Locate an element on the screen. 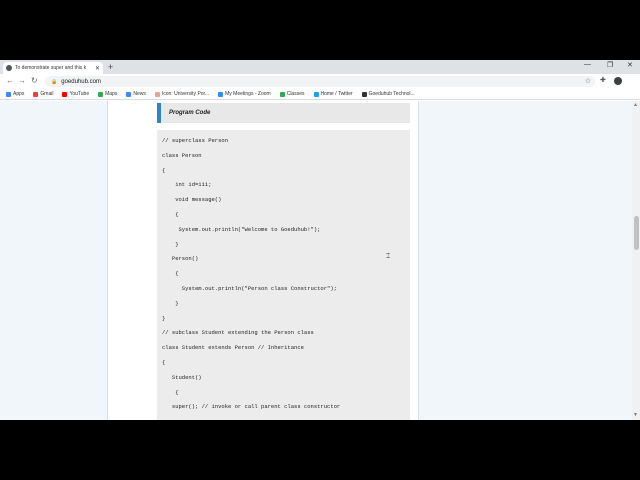  code-line: // superclass Person is located at coordinates (195, 140).